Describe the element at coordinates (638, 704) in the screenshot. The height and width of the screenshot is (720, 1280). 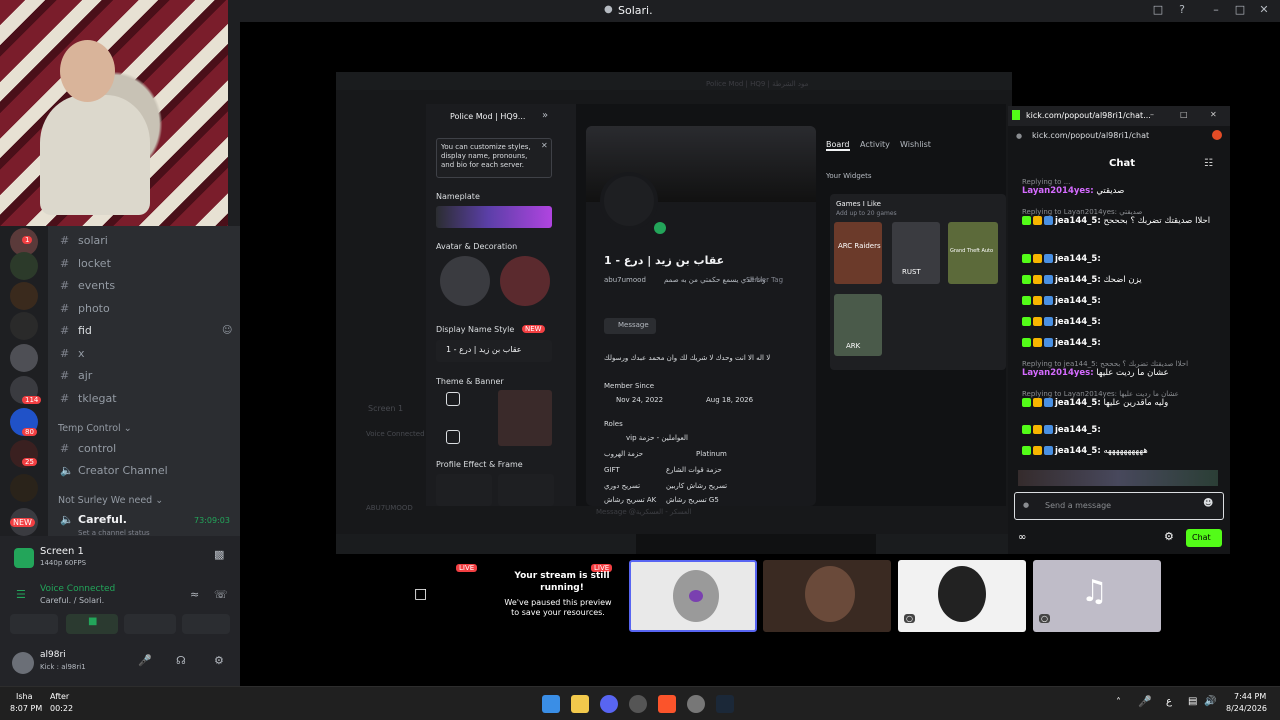
I see `obs-icon` at that location.